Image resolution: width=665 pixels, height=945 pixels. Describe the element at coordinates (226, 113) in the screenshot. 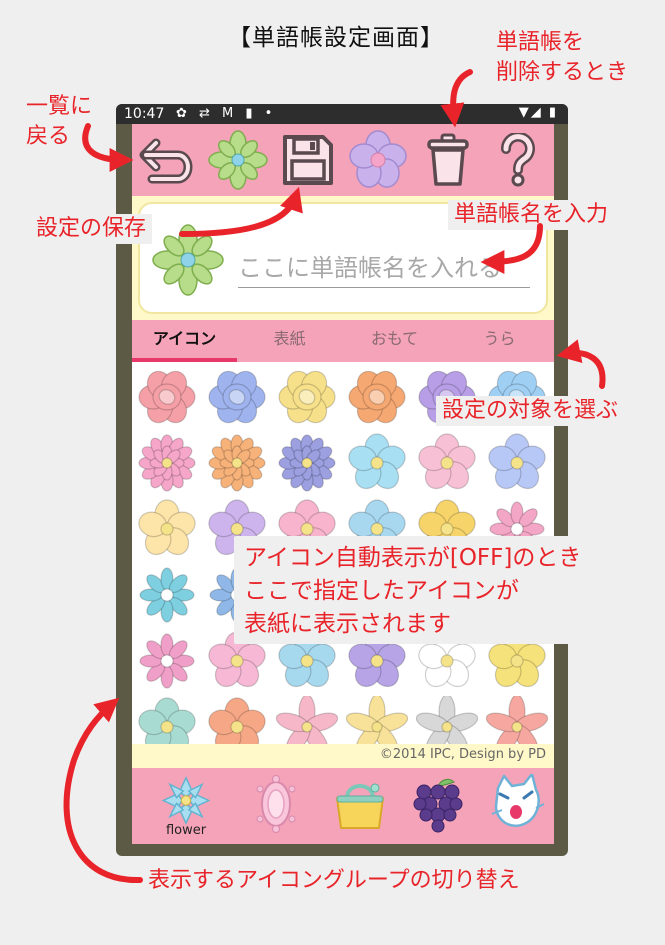

I see `status-notification-icons: ✿ ⇄ M ▮ •` at that location.